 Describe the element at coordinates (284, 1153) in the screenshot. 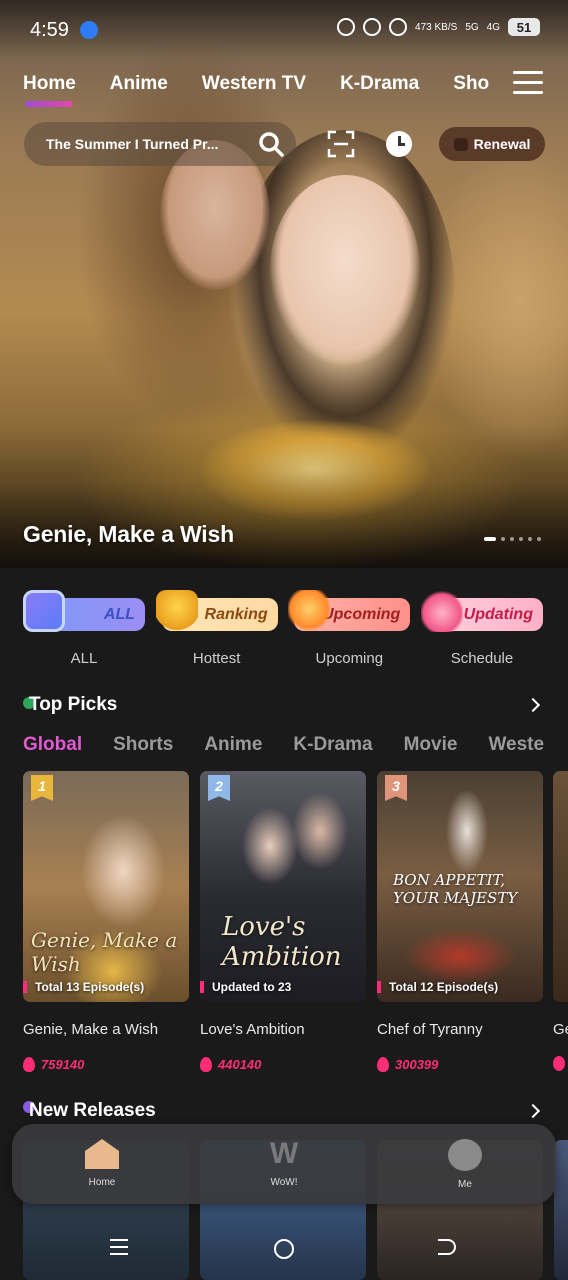

I see `wow-icon: W` at that location.